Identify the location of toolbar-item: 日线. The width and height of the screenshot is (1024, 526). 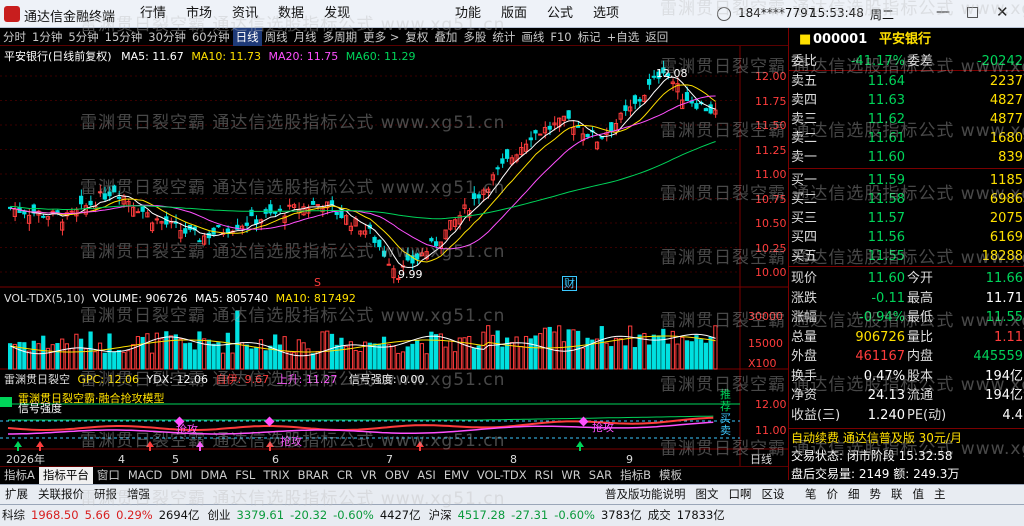
(247, 37).